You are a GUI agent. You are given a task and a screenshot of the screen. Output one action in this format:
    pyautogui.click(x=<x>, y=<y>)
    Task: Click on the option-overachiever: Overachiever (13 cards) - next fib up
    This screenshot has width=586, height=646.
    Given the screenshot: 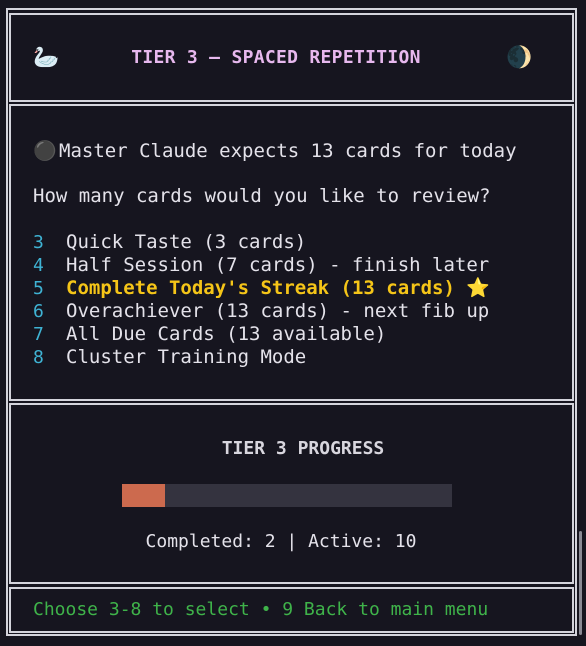 What is the action you would take?
    pyautogui.click(x=277, y=311)
    